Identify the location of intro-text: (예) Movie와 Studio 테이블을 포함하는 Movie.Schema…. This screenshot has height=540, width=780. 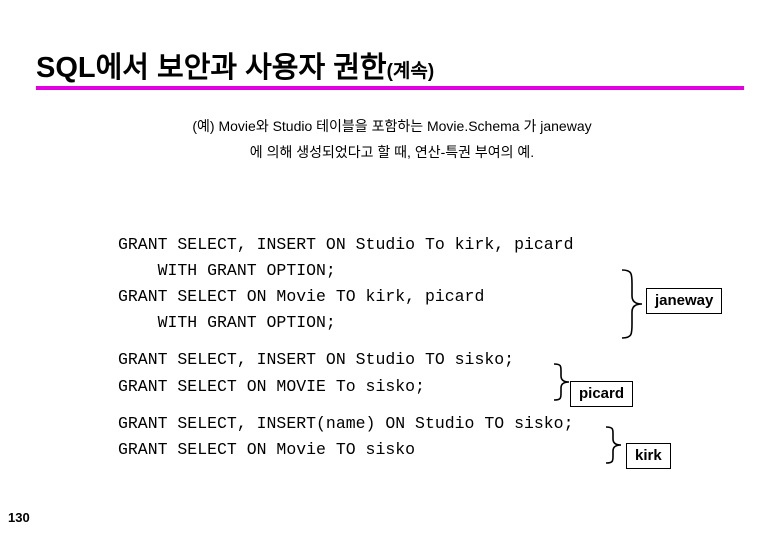
(392, 139).